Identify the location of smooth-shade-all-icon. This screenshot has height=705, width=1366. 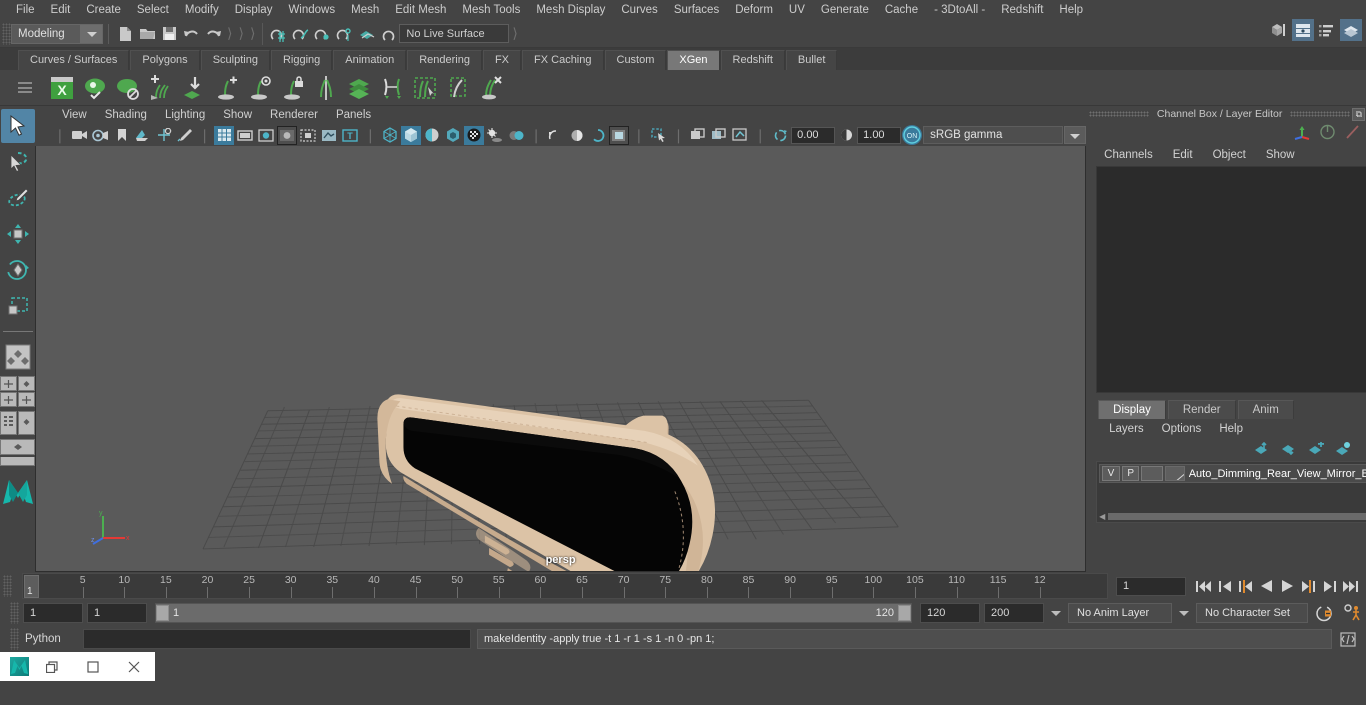
(411, 135).